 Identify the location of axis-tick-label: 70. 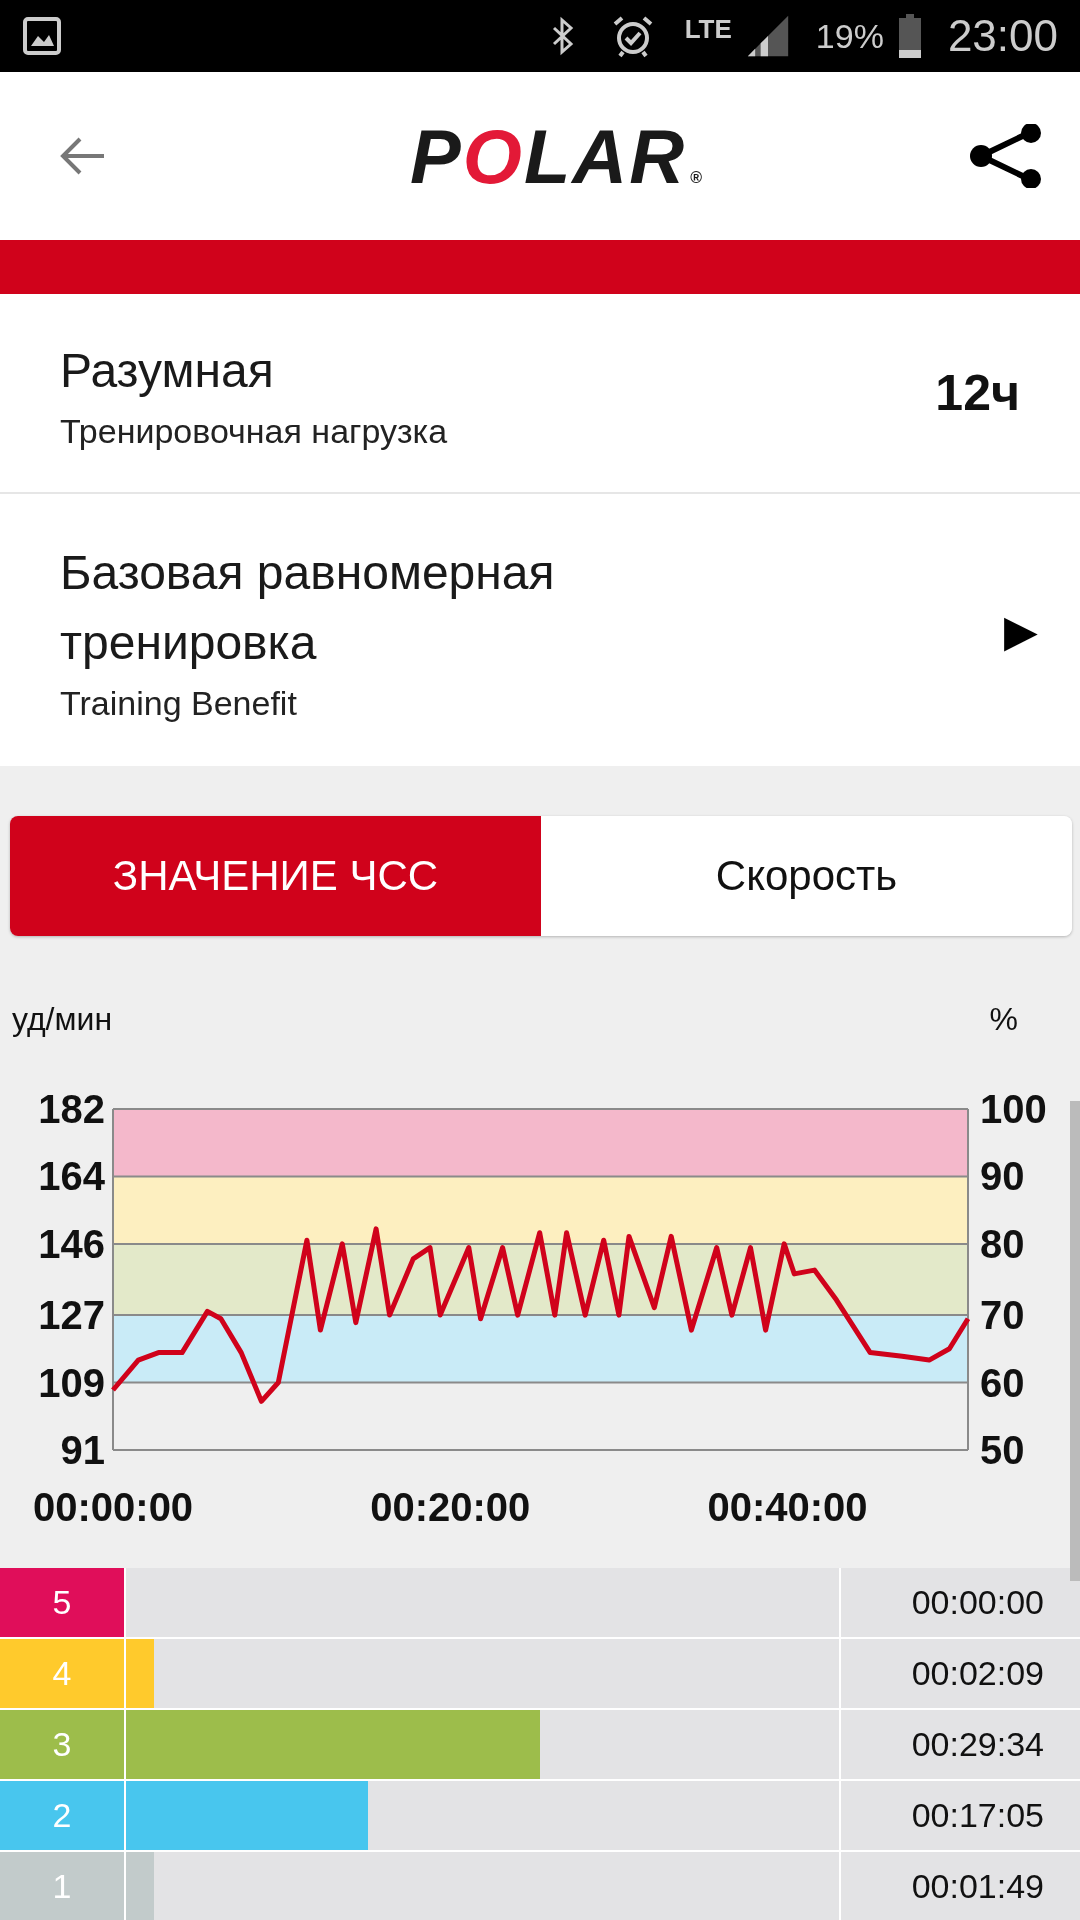
(1002, 1315).